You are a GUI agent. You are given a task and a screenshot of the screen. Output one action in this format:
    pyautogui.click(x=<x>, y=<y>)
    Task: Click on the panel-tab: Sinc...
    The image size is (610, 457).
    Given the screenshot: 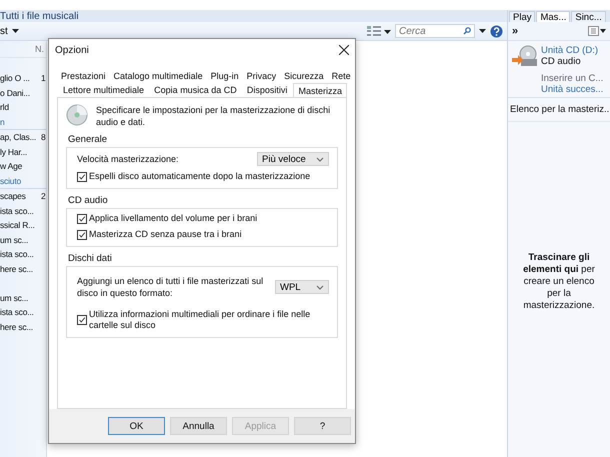 What is the action you would take?
    pyautogui.click(x=588, y=16)
    